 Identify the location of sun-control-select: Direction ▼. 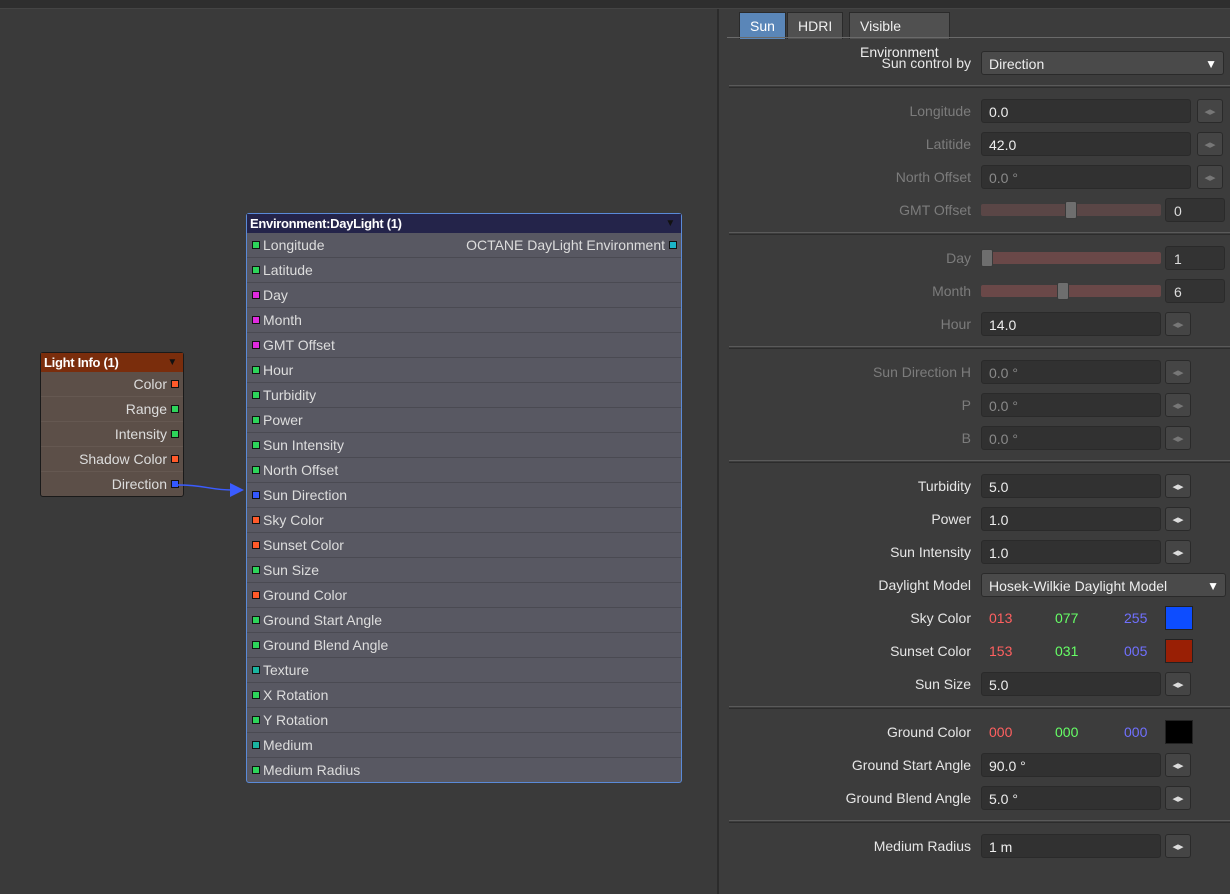
(1102, 63).